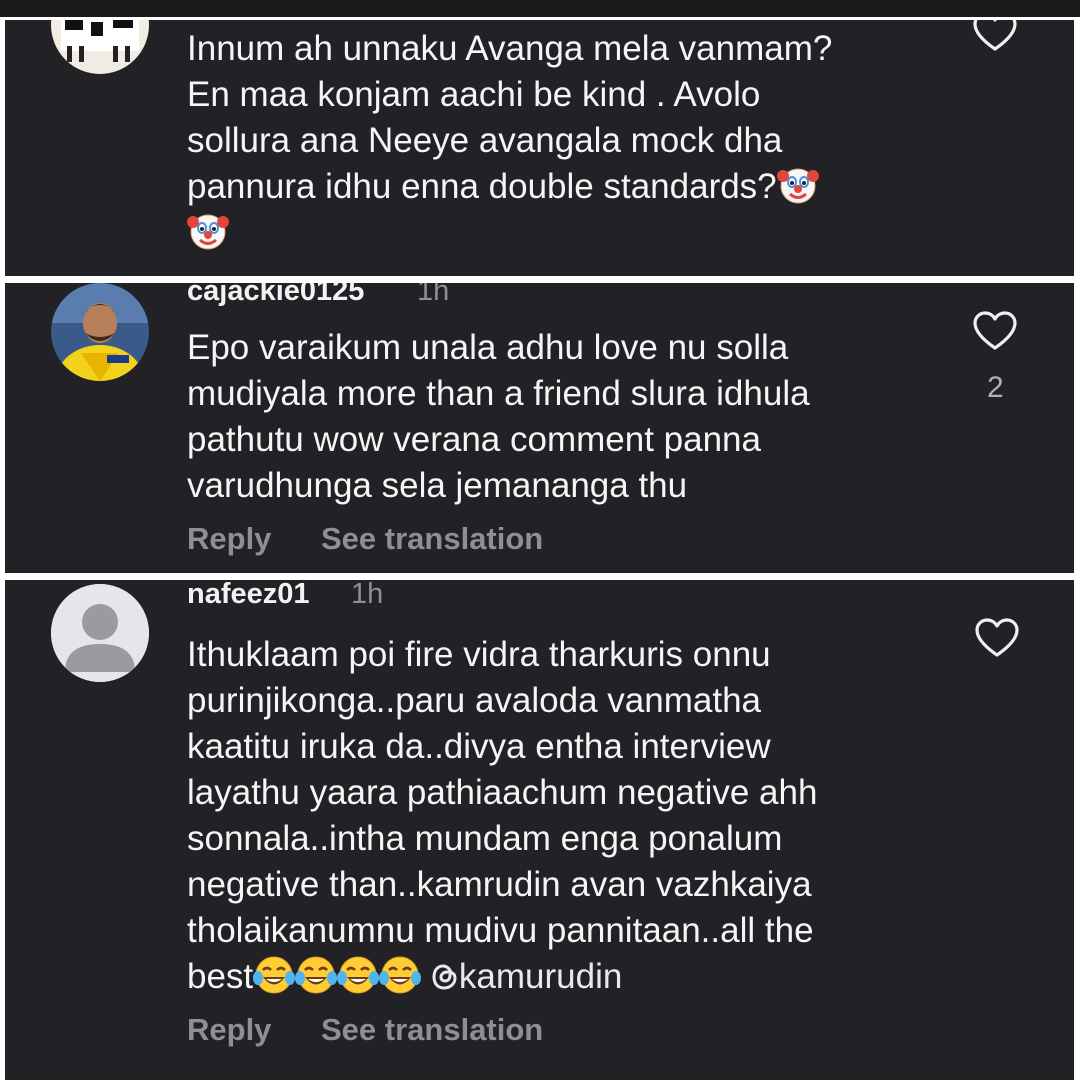 This screenshot has height=1080, width=1080. What do you see at coordinates (995, 387) in the screenshot?
I see `like-count: 2` at bounding box center [995, 387].